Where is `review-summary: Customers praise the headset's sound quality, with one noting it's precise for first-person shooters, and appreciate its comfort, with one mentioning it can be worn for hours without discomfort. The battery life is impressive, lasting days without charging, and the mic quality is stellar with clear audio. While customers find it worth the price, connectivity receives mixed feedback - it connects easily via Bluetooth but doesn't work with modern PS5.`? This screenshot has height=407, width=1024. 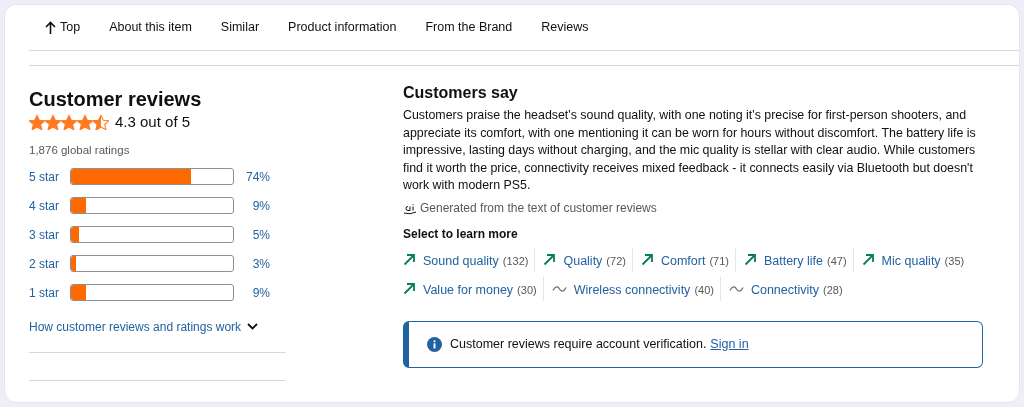
review-summary: Customers praise the headset's sound quality, with one noting it's precise for first-person shooters, and appreciate its comfort, with one mentioning it can be worn for hours without discomfort. The battery life is impressive, lasting days without charging, and the mic quality is stellar with clear audio. While customers find it worth the price, connectivity receives mixed feedback - it connects easily via Bluetooth but doesn't work with modern PS5. is located at coordinates (690, 150).